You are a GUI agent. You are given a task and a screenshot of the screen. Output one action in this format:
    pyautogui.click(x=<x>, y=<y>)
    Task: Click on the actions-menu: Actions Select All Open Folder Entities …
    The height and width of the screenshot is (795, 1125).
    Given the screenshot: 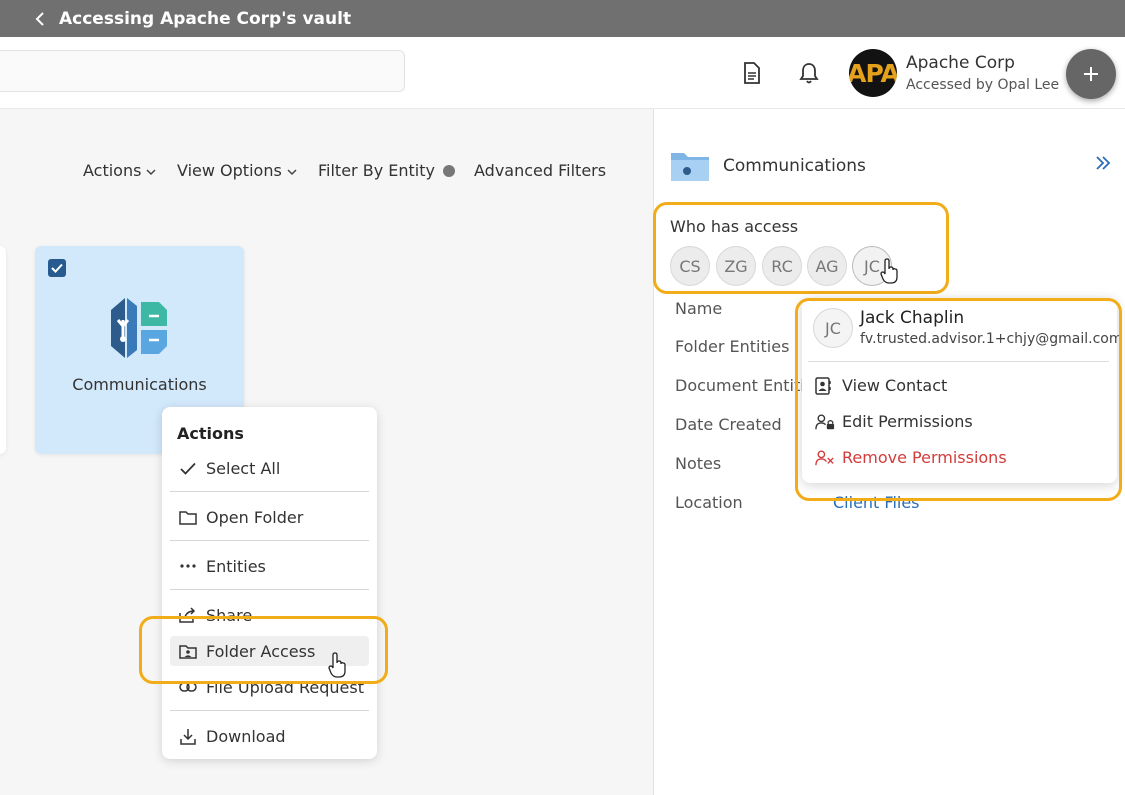 What is the action you would take?
    pyautogui.click(x=269, y=583)
    